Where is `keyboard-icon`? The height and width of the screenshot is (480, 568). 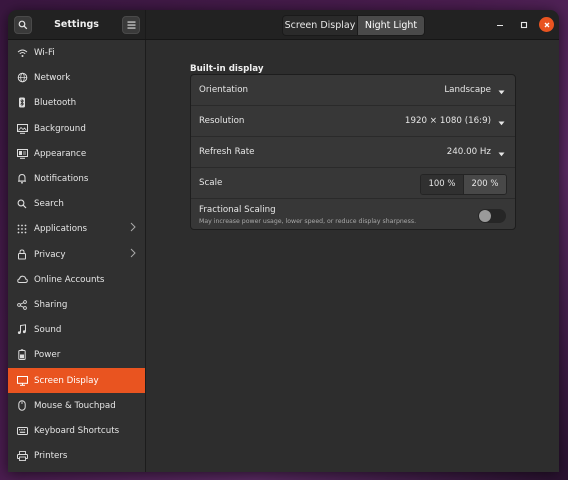
keyboard-icon is located at coordinates (22, 431).